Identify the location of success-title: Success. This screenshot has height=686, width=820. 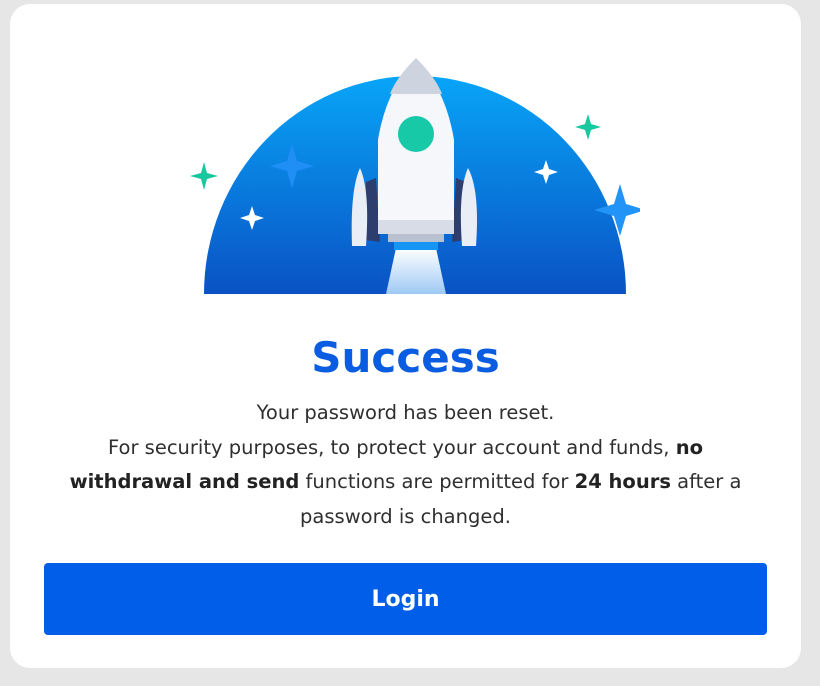
(405, 357).